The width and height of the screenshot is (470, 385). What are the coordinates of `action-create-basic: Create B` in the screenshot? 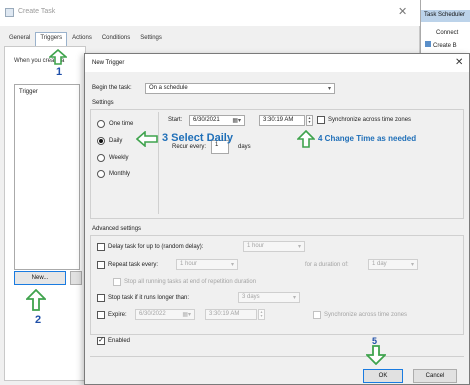 It's located at (441, 45).